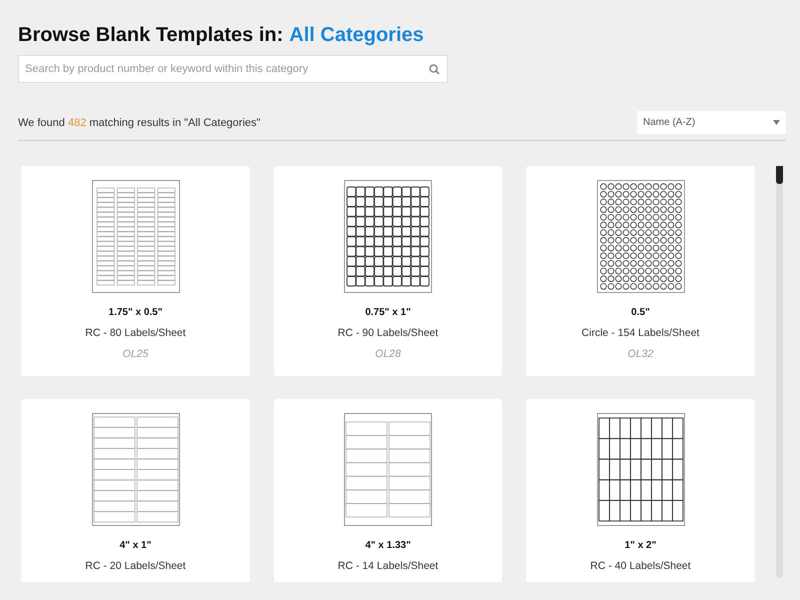 Image resolution: width=800 pixels, height=600 pixels. What do you see at coordinates (711, 122) in the screenshot?
I see `sort-dropdown: Name (A-Z)` at bounding box center [711, 122].